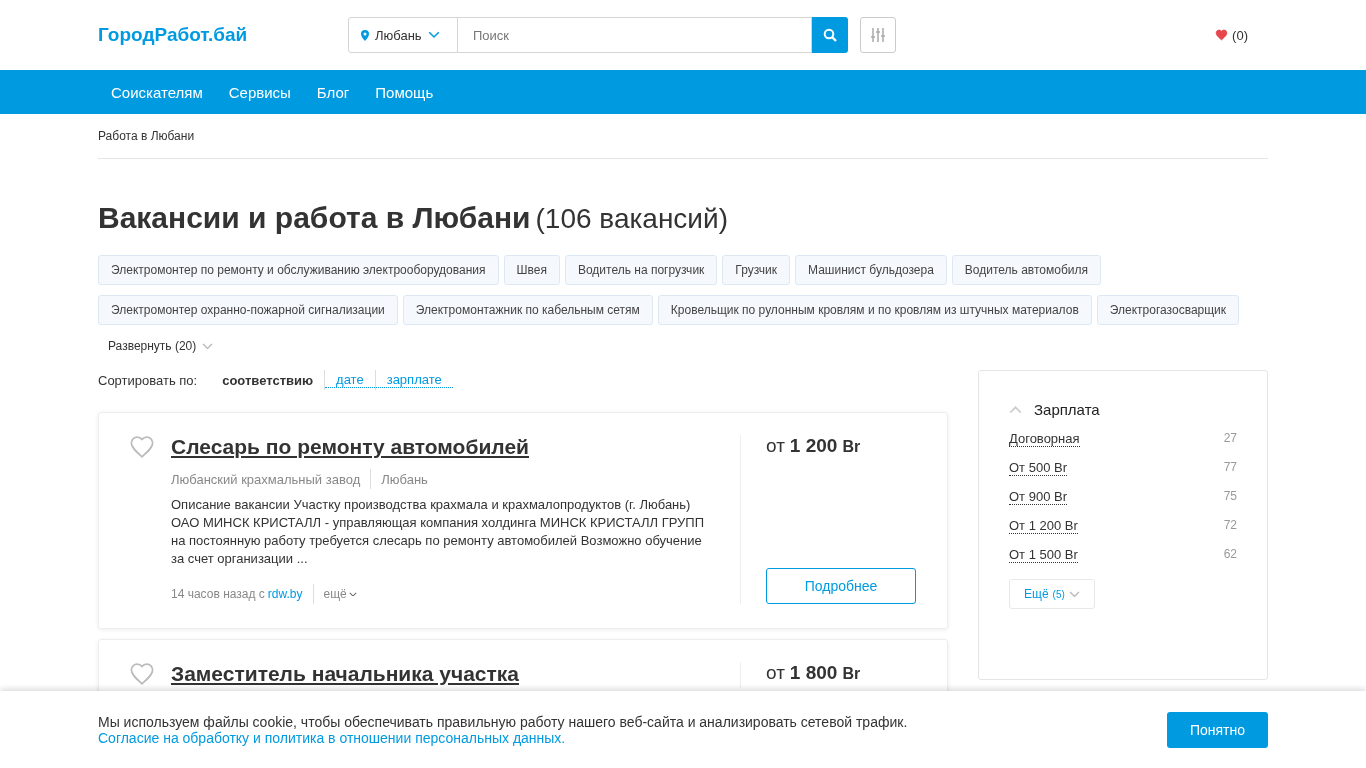  What do you see at coordinates (503, 729) in the screenshot?
I see `cookie-text: Мы используем файлы cookie, чтобы обеспечивать правильную работу нашего веб-сайта и анализировать сетевой трафик. Согласие на обработку и политика в отношении персональных данных.` at bounding box center [503, 729].